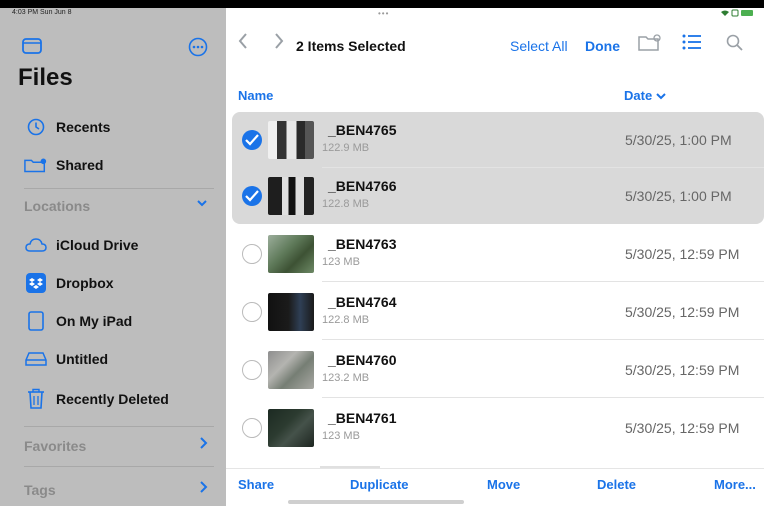 This screenshot has height=506, width=764. What do you see at coordinates (383, 13) in the screenshot?
I see `multitask-dots: •••` at bounding box center [383, 13].